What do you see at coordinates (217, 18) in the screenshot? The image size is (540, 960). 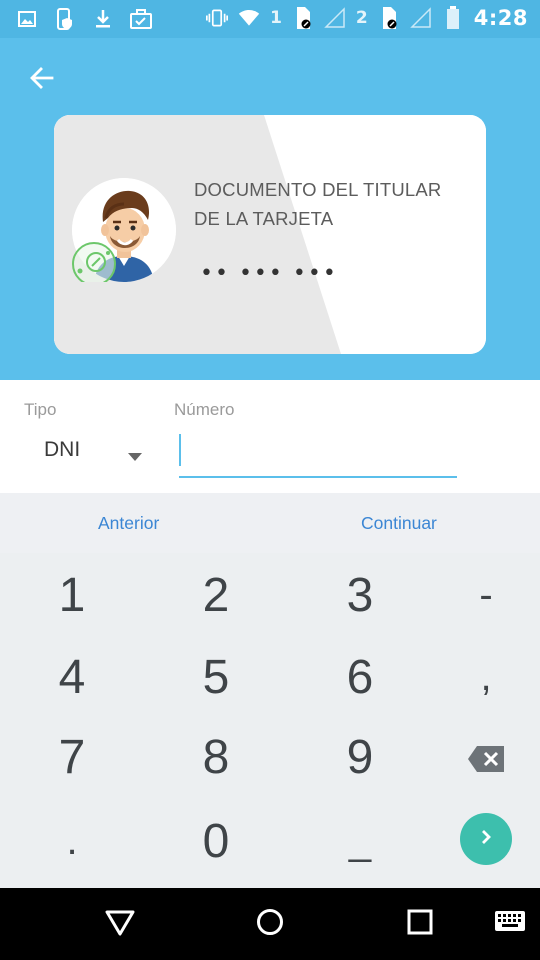 I see `vibrate-icon` at bounding box center [217, 18].